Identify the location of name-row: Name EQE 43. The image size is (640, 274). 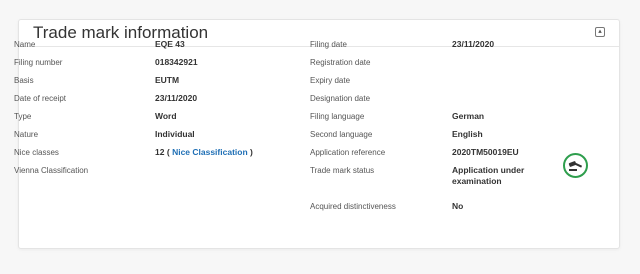
(159, 48).